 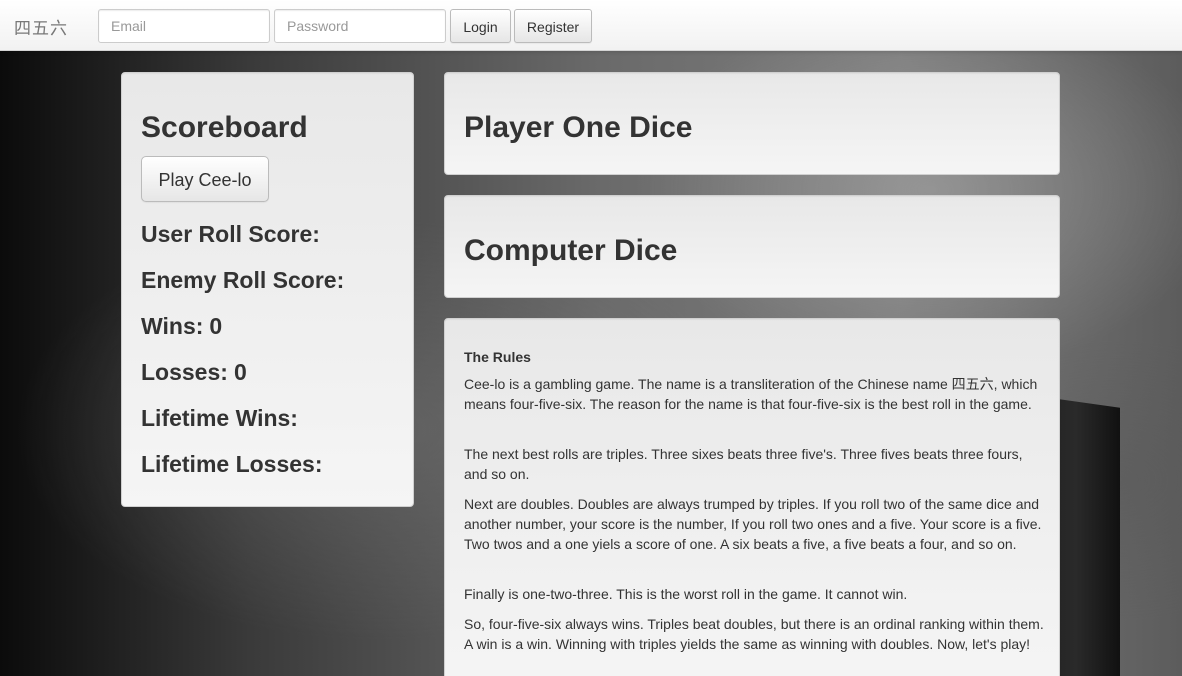 I want to click on user-roll-score-label: User Roll Score:, so click(x=230, y=234).